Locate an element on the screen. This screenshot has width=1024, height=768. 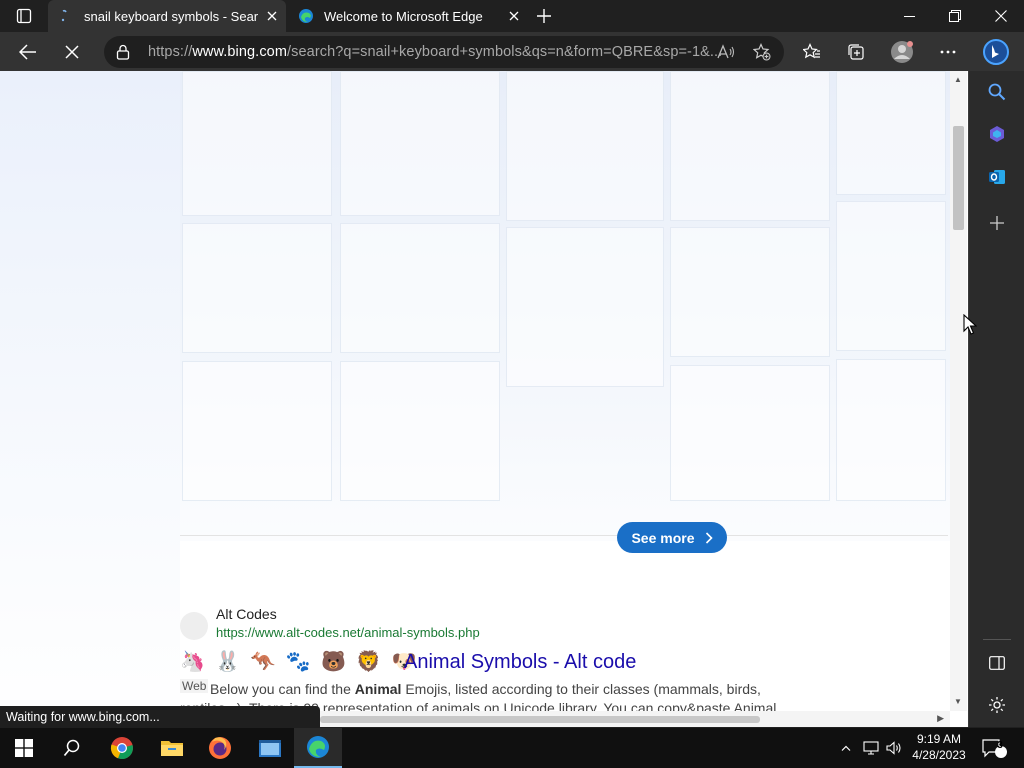
close-icon is located at coordinates (514, 16).